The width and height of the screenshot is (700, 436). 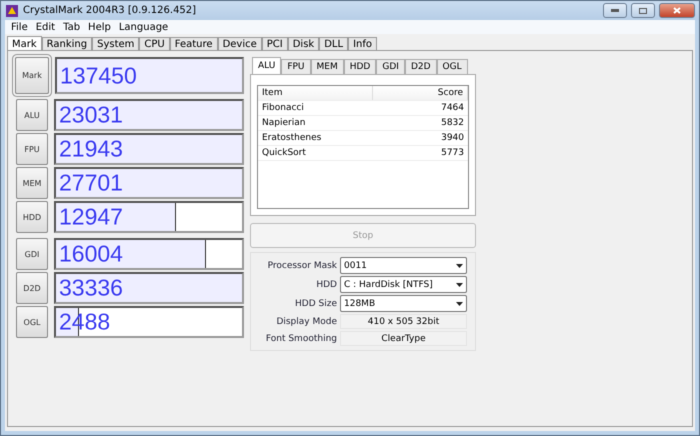 What do you see at coordinates (32, 254) in the screenshot?
I see `benchmark-button: GDI` at bounding box center [32, 254].